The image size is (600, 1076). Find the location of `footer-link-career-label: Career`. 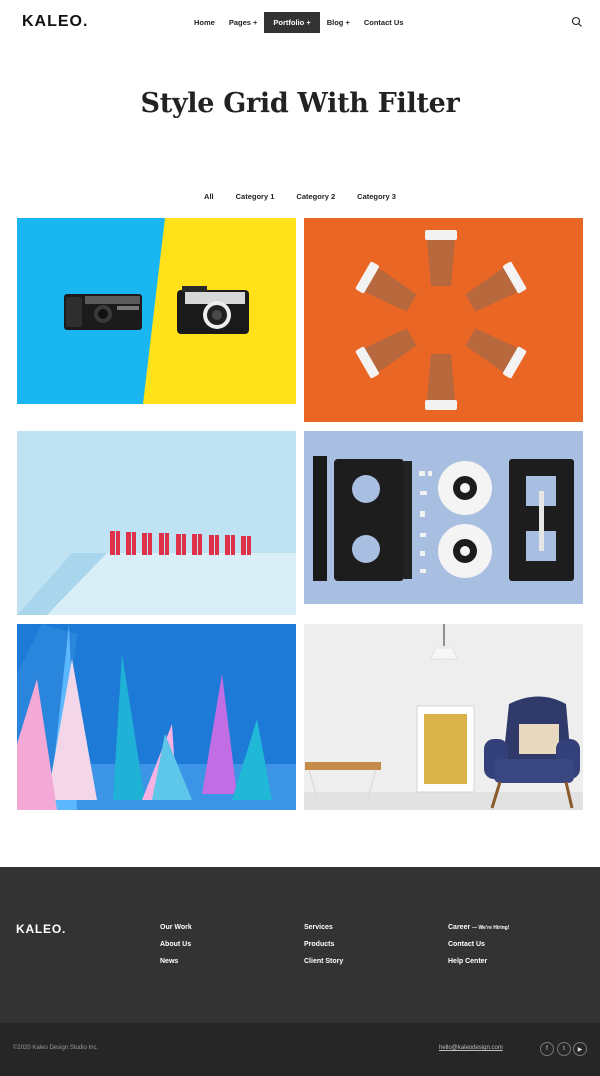

footer-link-career-label: Career is located at coordinates (459, 927).